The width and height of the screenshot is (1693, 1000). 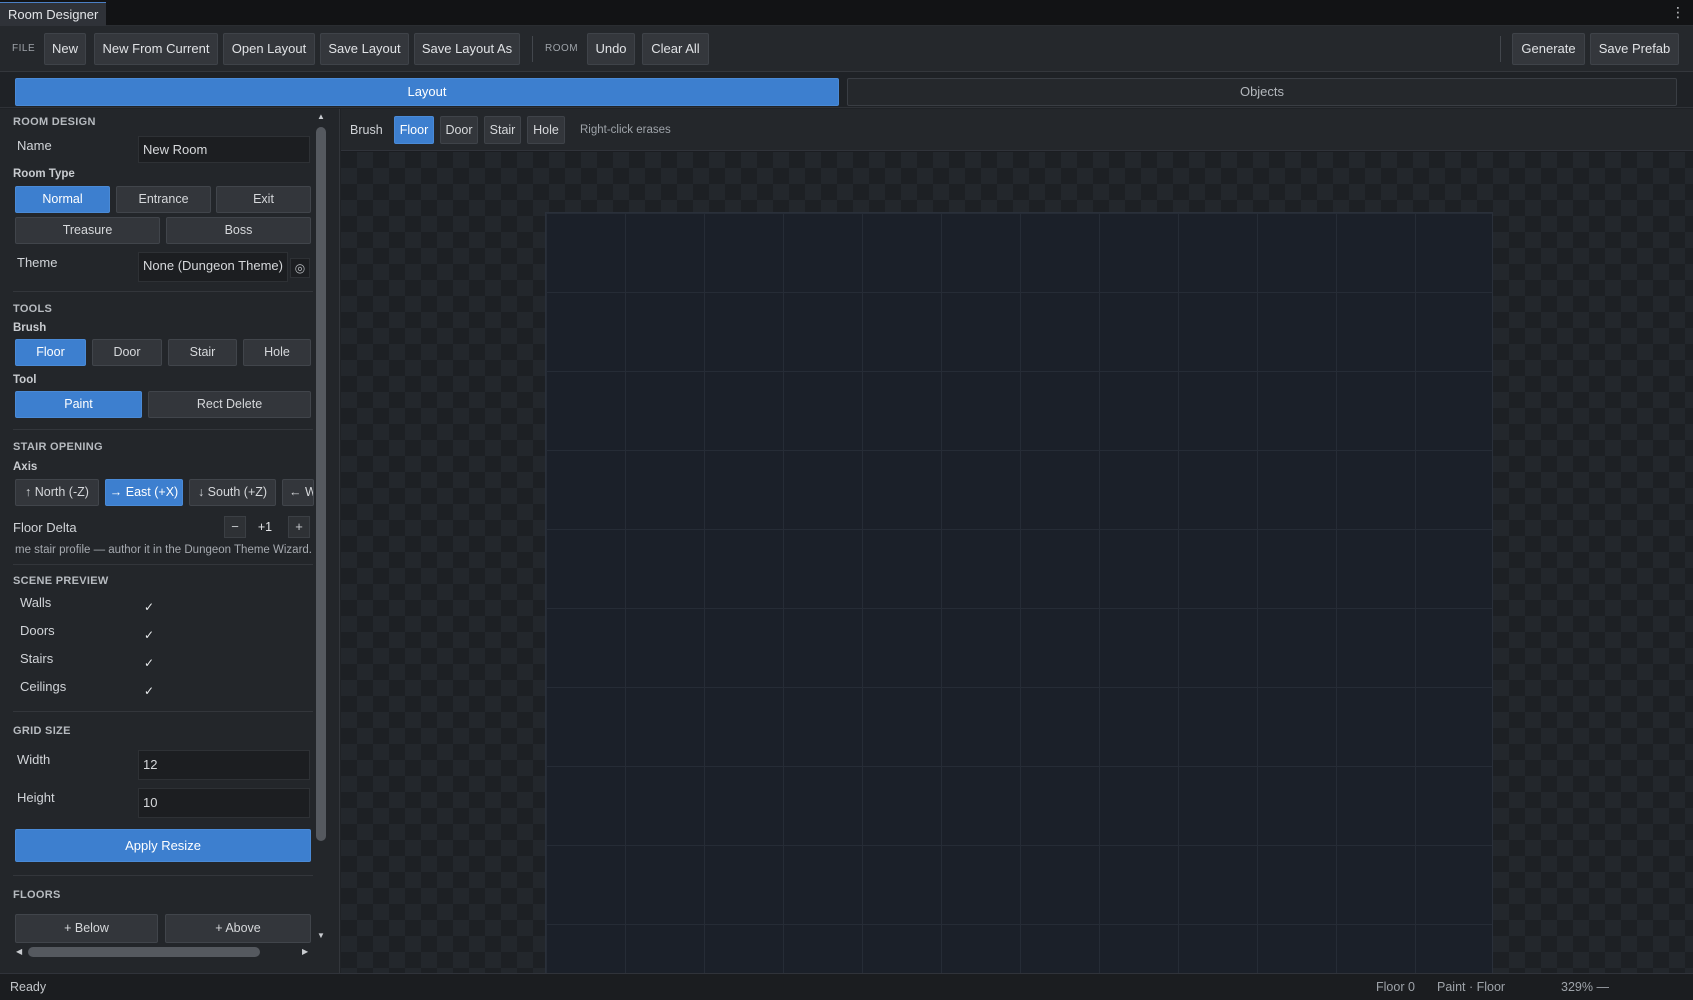 I want to click on brush-floor-button: Floor, so click(x=50, y=352).